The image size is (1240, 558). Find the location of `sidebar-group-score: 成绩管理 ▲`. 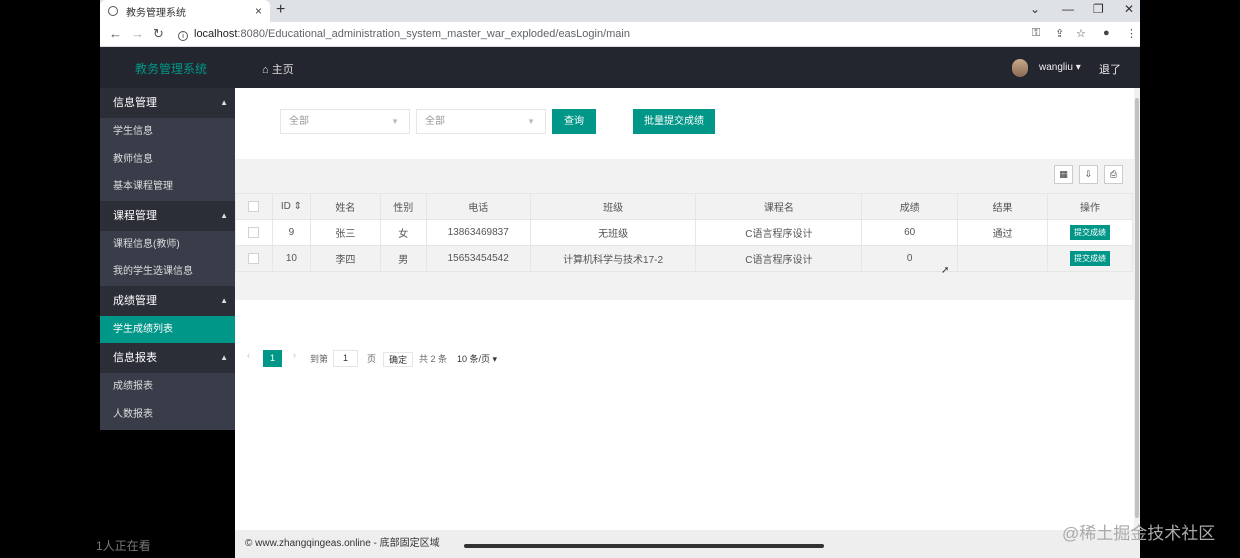

sidebar-group-score: 成绩管理 ▲ is located at coordinates (167, 300).